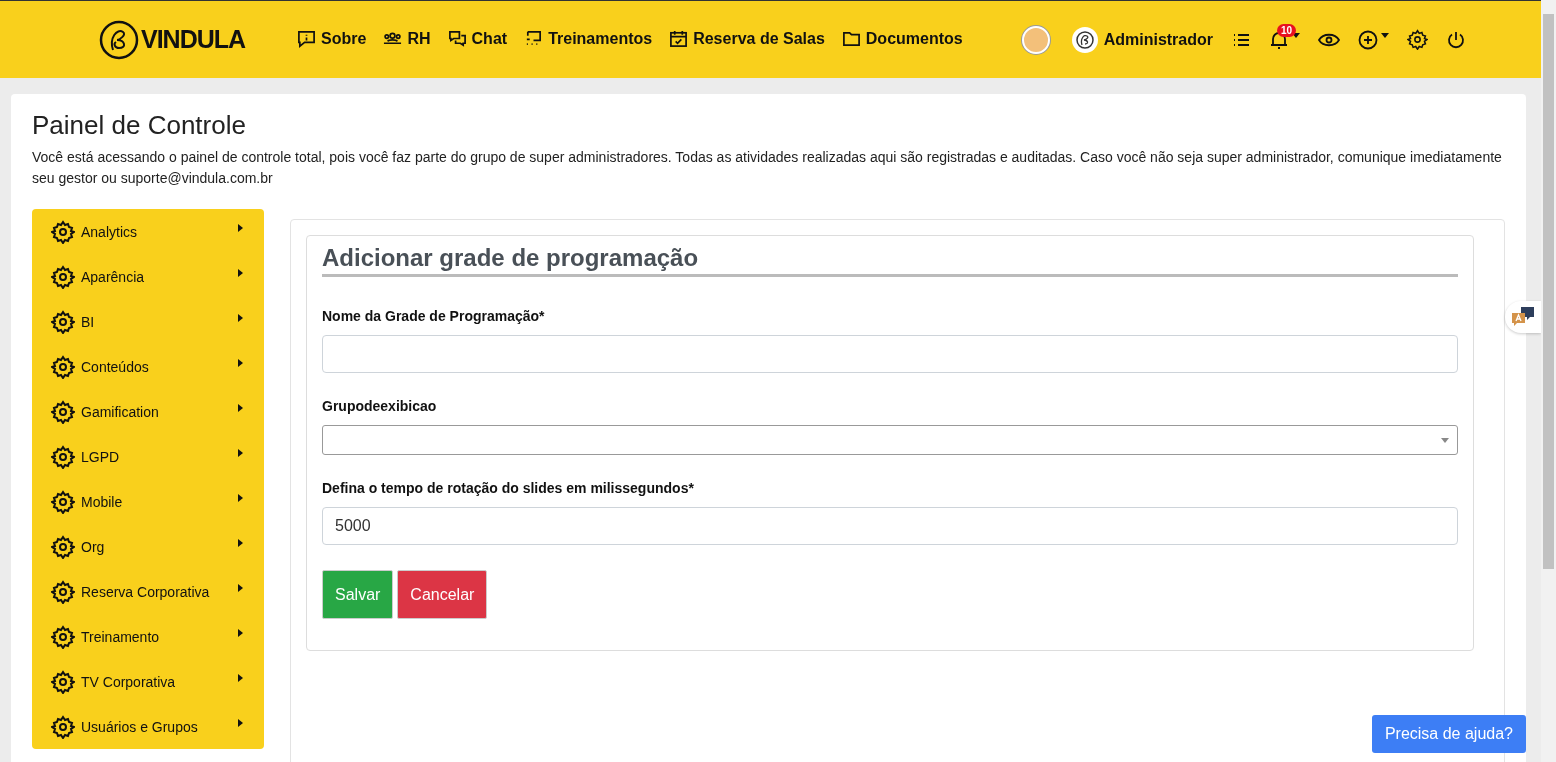 Image resolution: width=1556 pixels, height=762 pixels. Describe the element at coordinates (890, 526) in the screenshot. I see `input-field: 5000` at that location.